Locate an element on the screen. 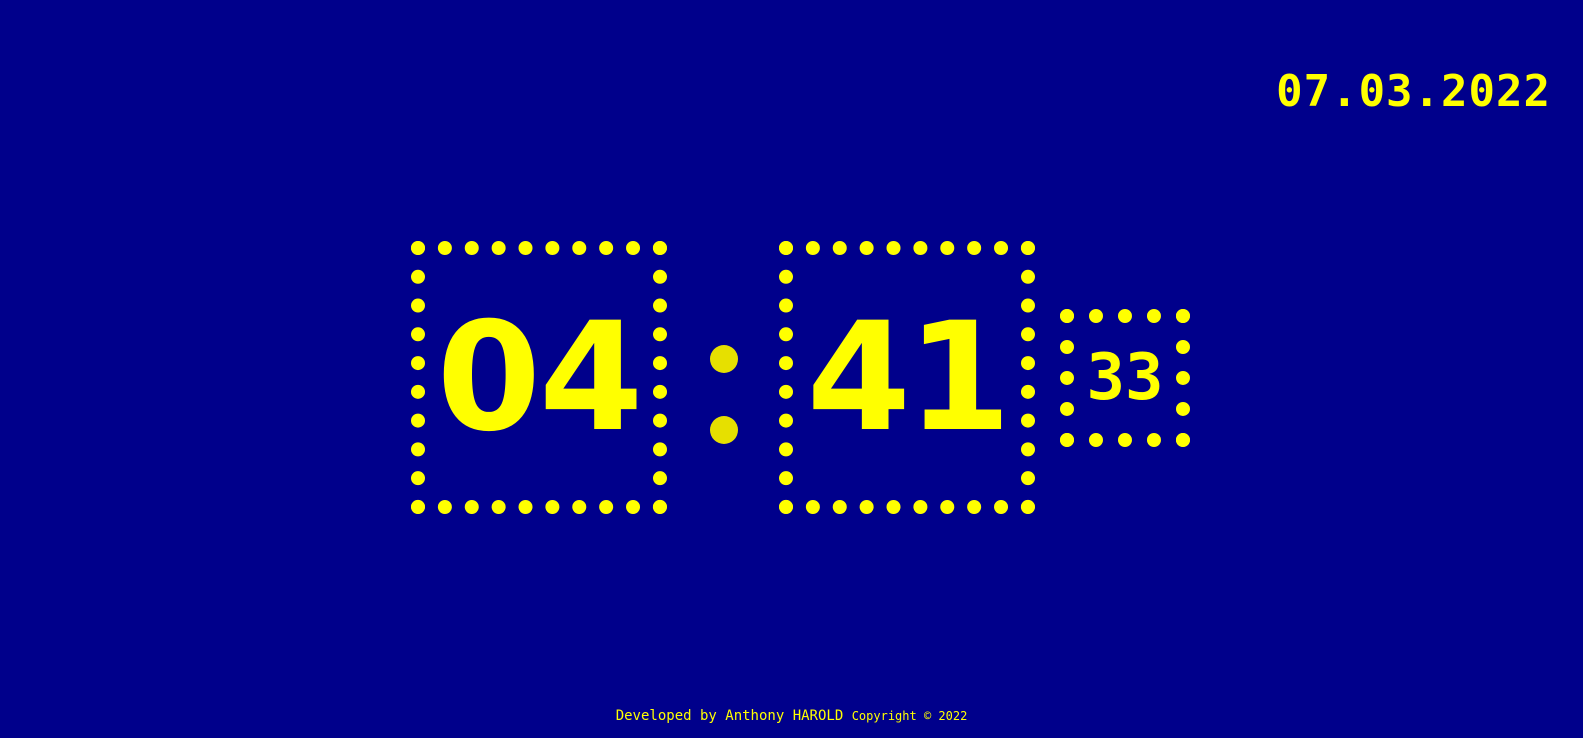  copyright-notice: Copyright © 2022 is located at coordinates (909, 716).